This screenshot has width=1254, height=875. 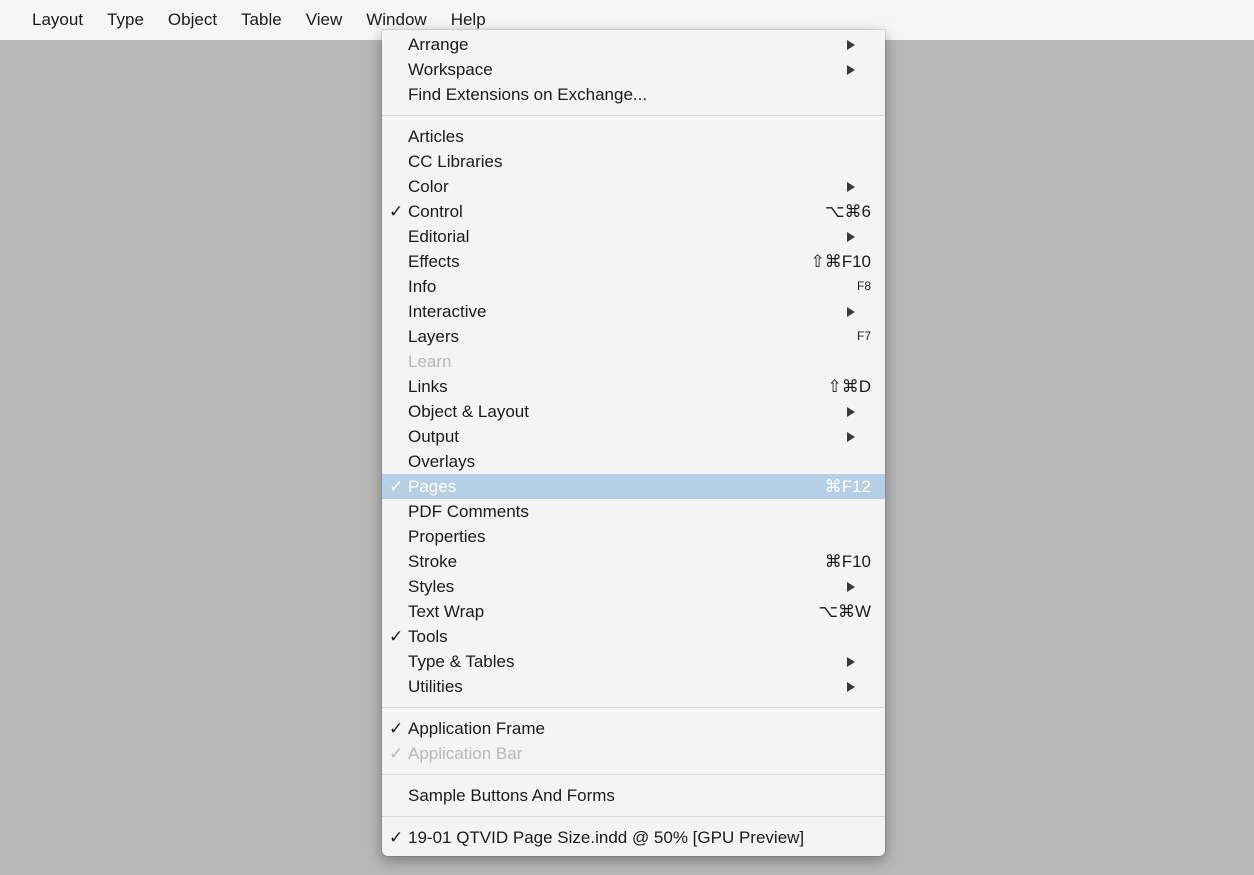 I want to click on menu-item-utilities: Utilities, so click(x=633, y=686).